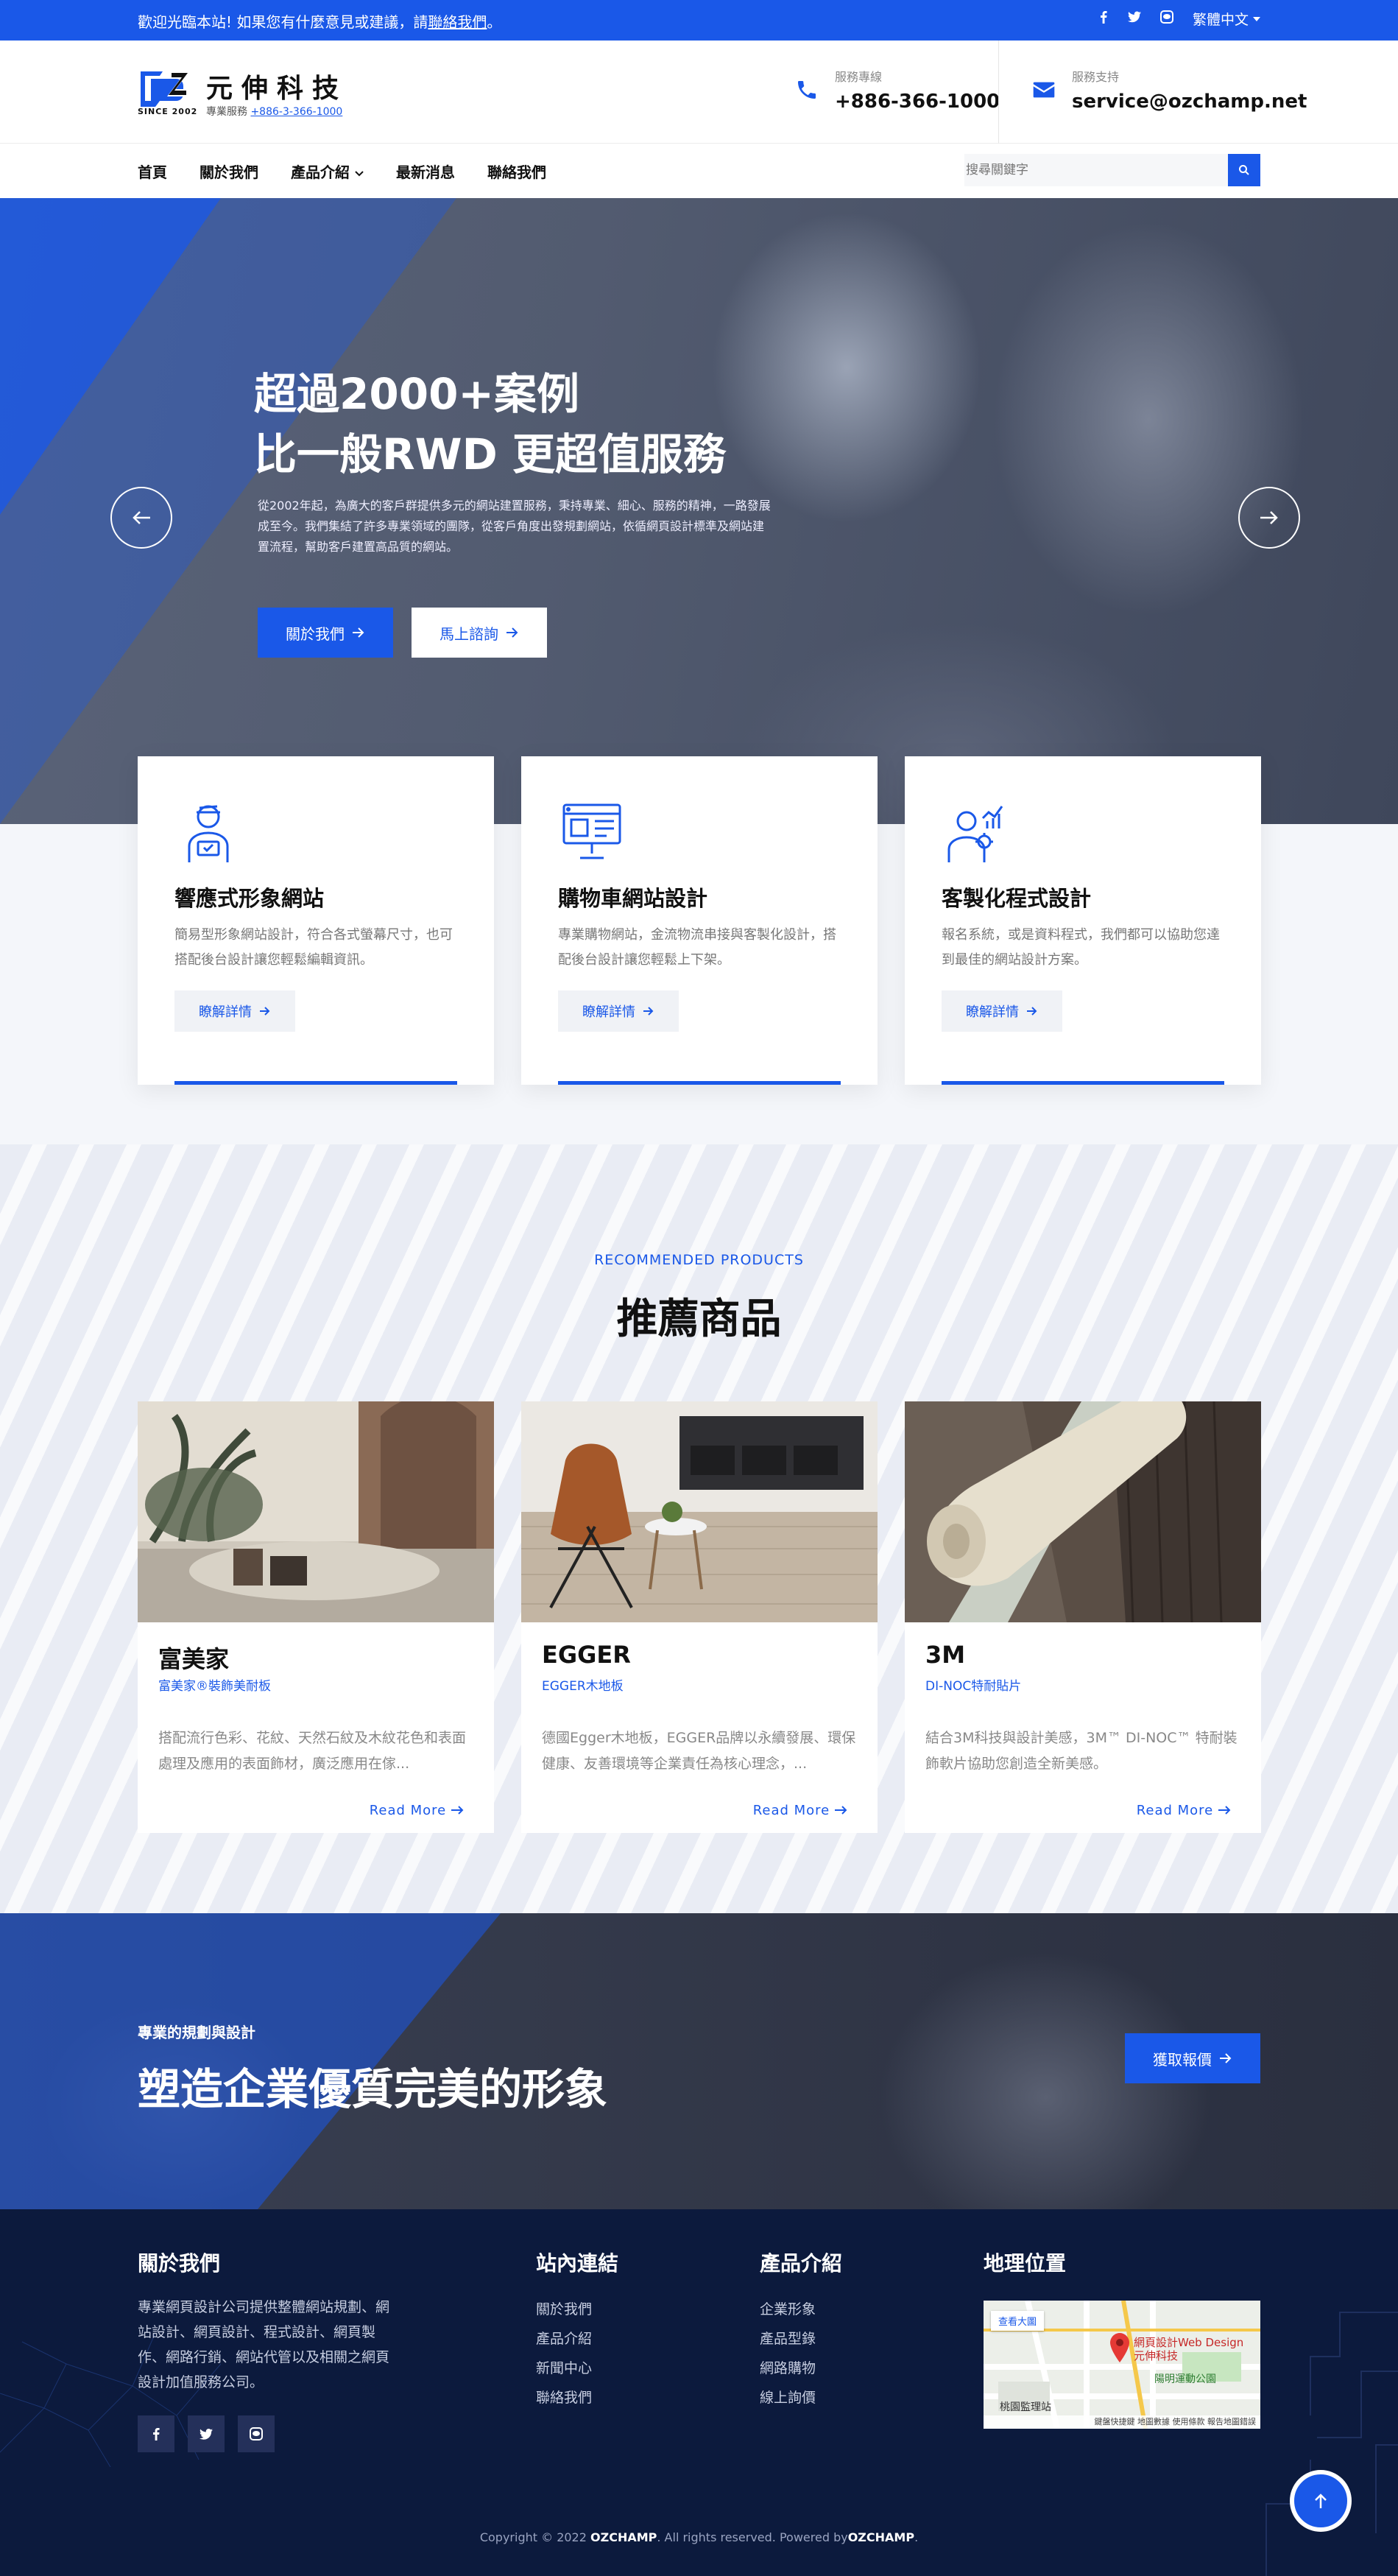 This screenshot has width=1398, height=2576. Describe the element at coordinates (296, 112) in the screenshot. I see `logo-sub-phone: +886-3-366-1000` at that location.